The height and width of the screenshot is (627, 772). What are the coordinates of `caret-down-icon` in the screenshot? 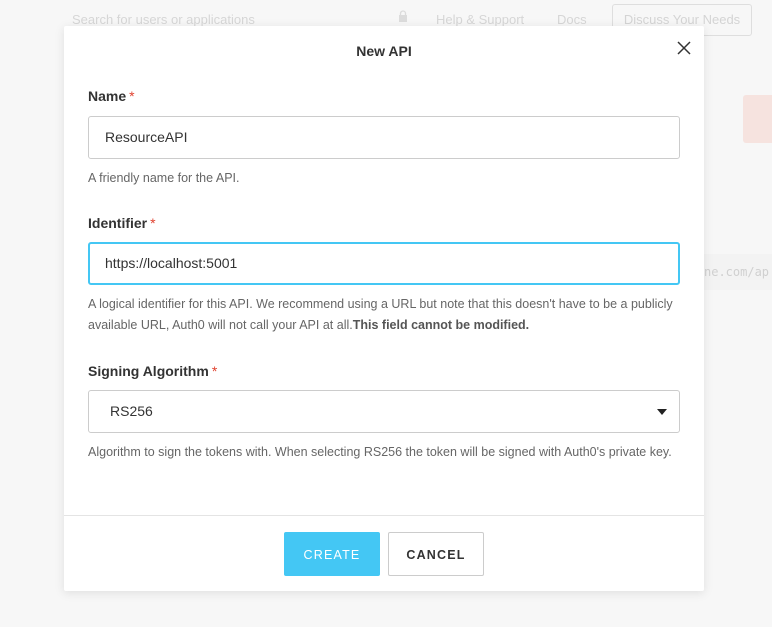 It's located at (662, 412).